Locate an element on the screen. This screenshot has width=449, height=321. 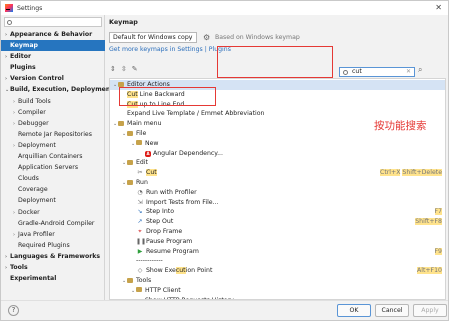
gear-icon: ⚙ is located at coordinates (207, 37).